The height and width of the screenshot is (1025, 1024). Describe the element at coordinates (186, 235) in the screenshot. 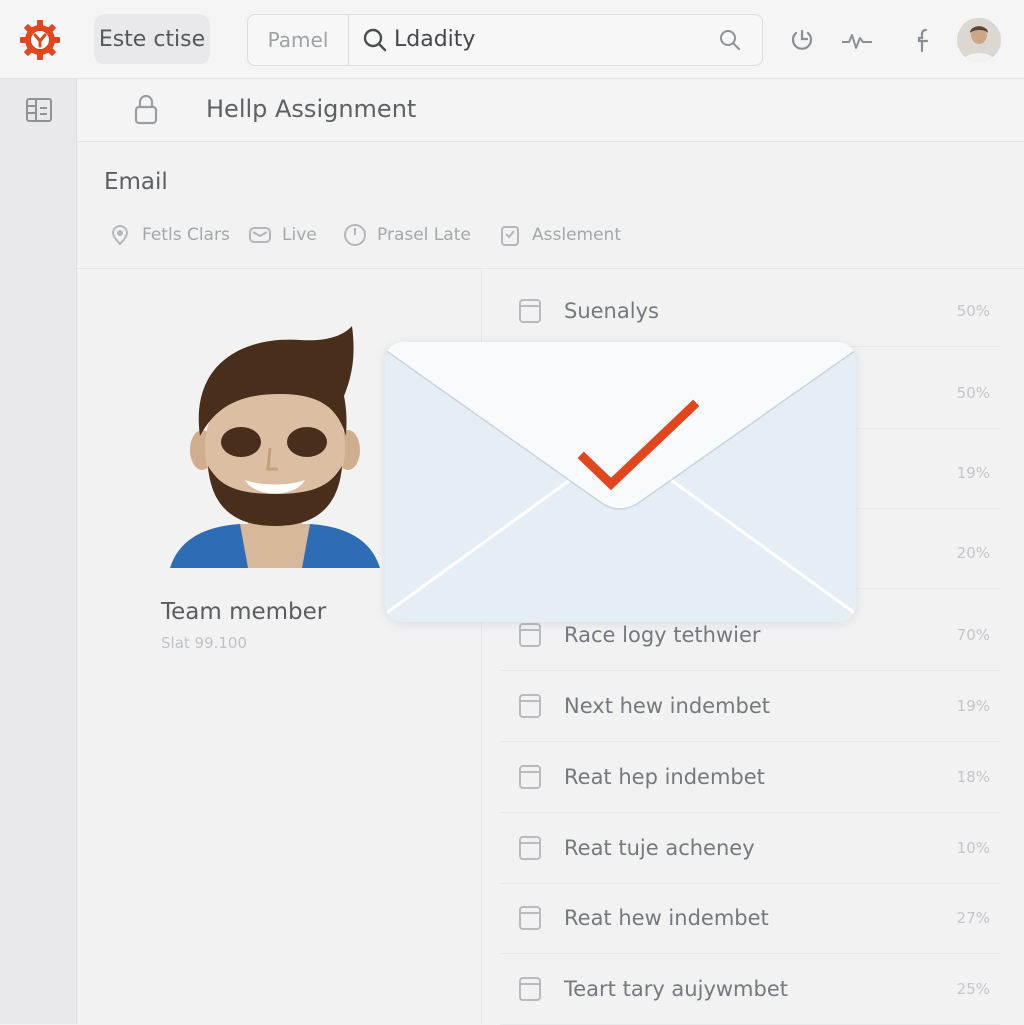

I see `filter-label: Fetls Clars` at that location.